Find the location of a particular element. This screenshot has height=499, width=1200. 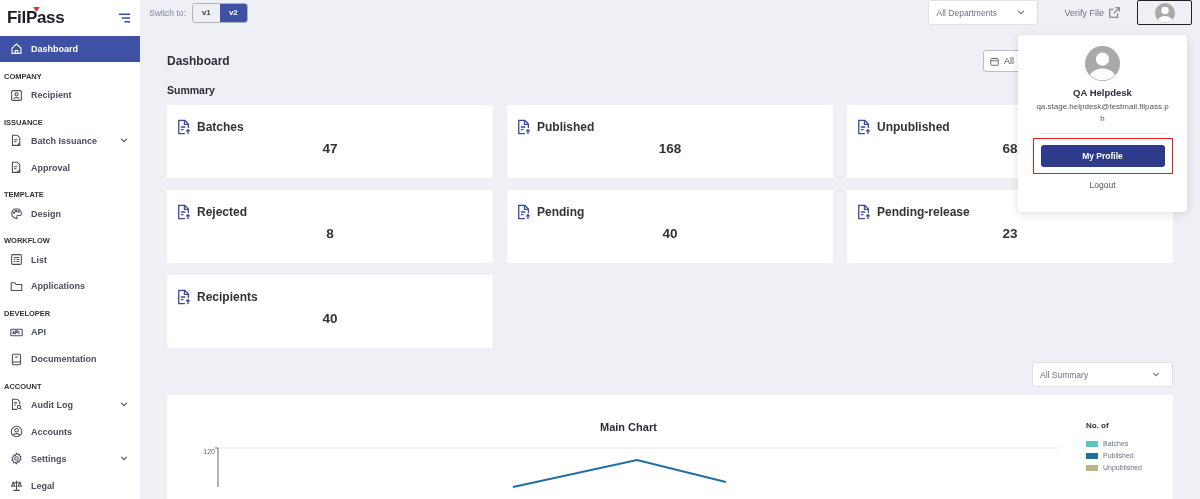

user-name: QA Helpdesk is located at coordinates (1102, 92).